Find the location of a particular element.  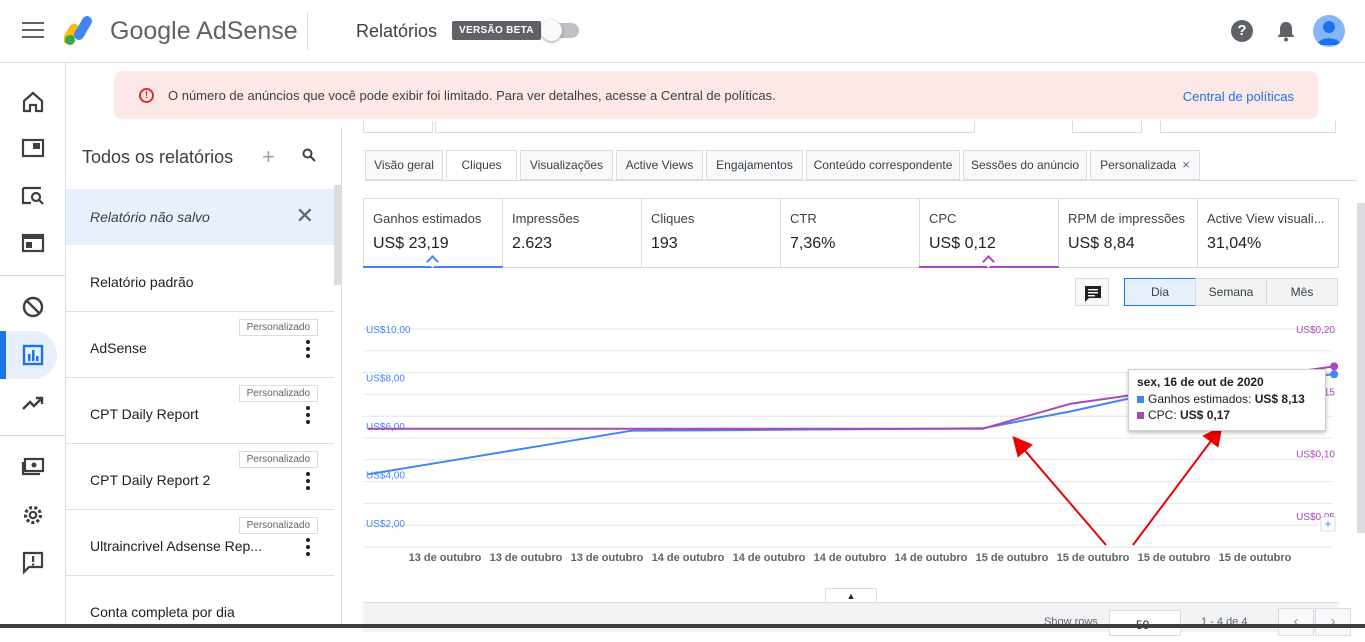

tab-engagements: Engajamentos is located at coordinates (754, 165).